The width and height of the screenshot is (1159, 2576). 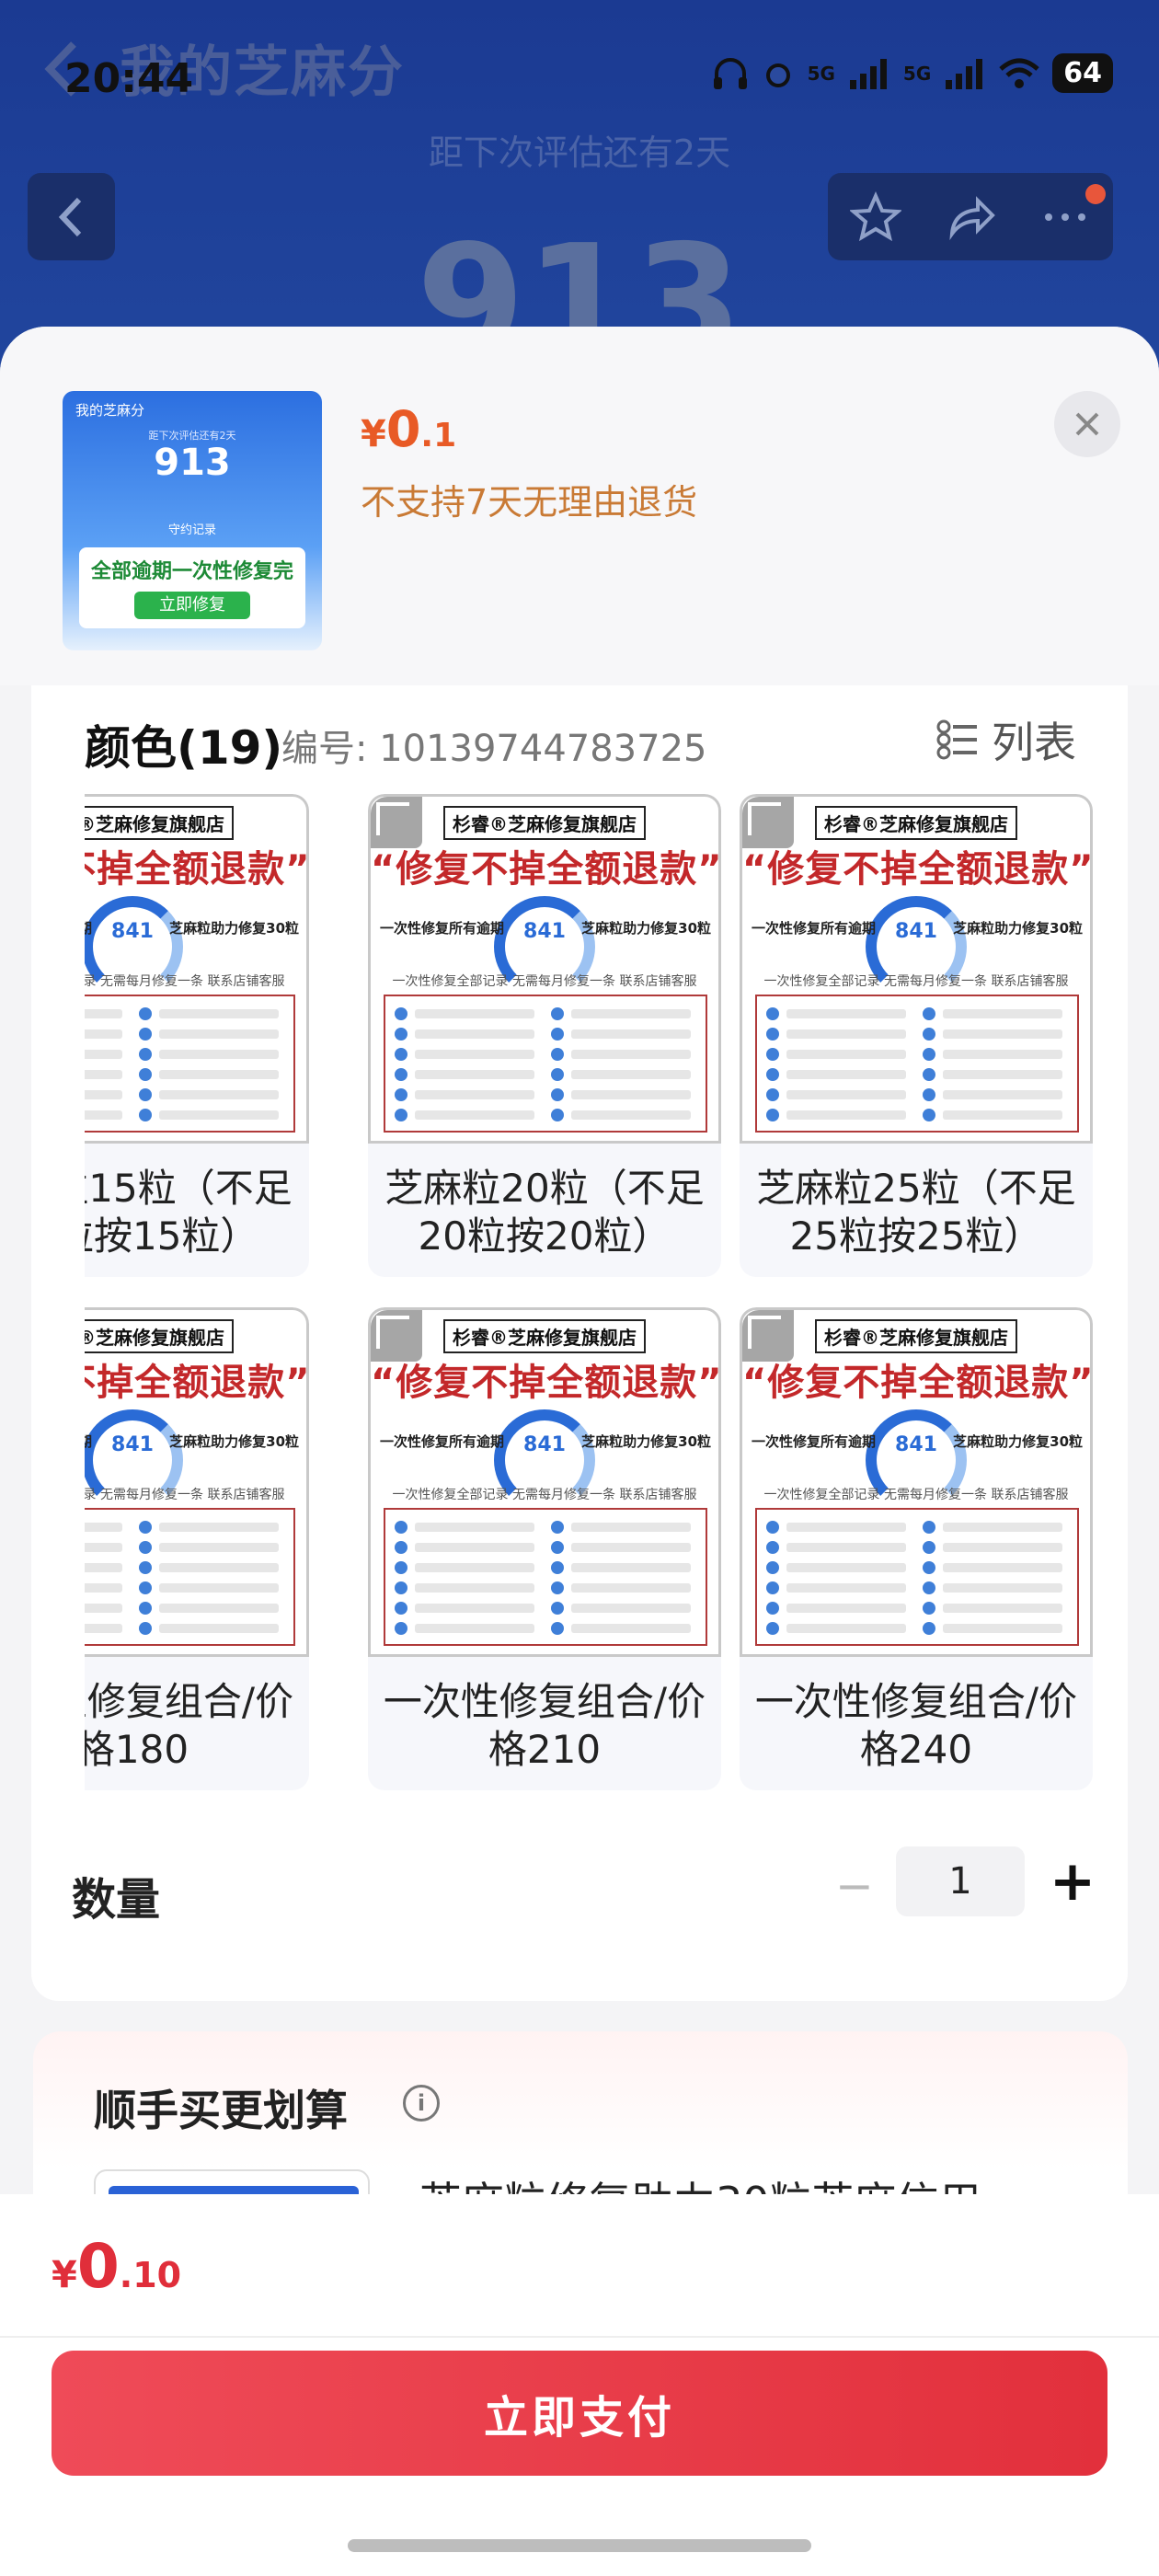 What do you see at coordinates (544, 1212) in the screenshot?
I see `sku-option-label: 芝麻粒20粒（不足20粒按20粒）` at bounding box center [544, 1212].